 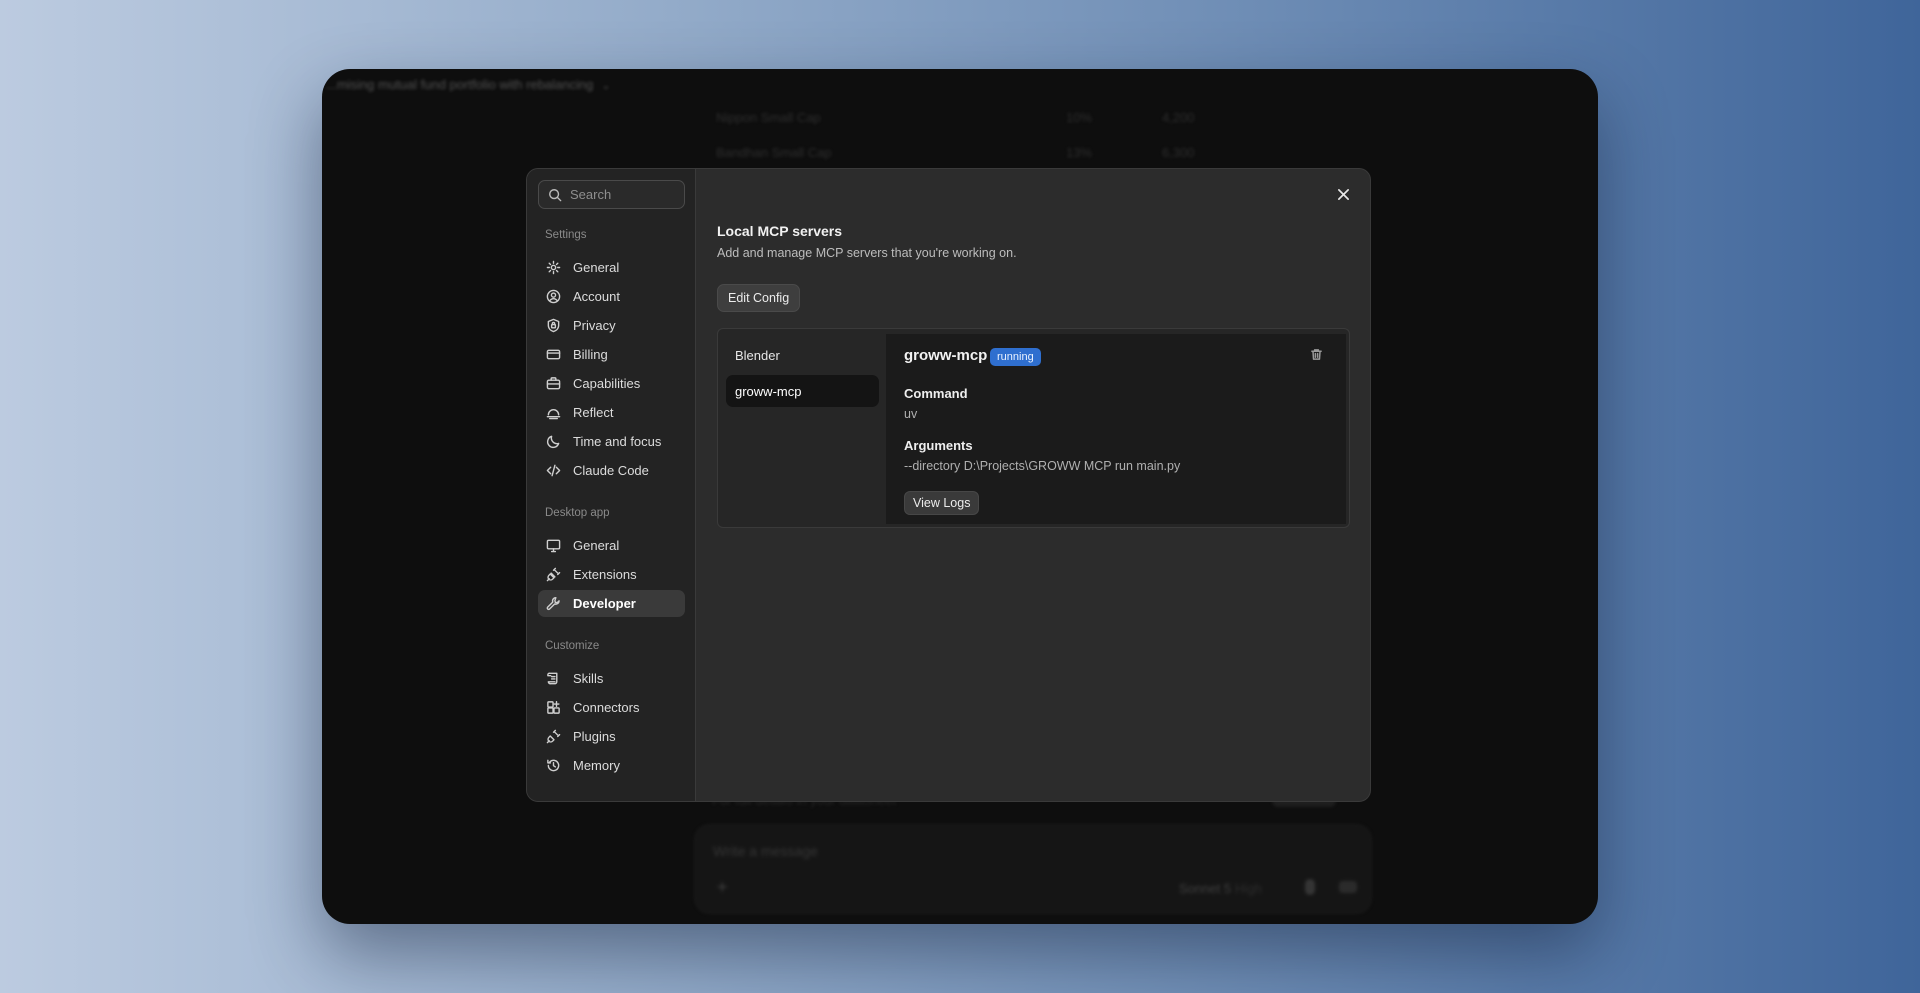 I want to click on briefcase-icon, so click(x=553, y=384).